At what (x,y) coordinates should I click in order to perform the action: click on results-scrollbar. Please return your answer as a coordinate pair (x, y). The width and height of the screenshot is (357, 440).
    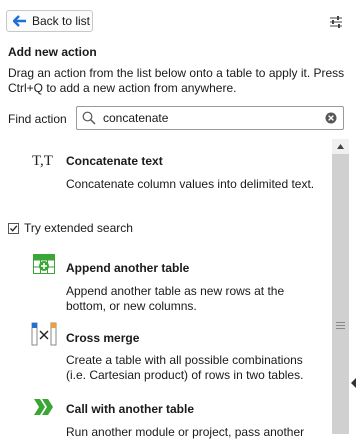
    Looking at the image, I should click on (340, 286).